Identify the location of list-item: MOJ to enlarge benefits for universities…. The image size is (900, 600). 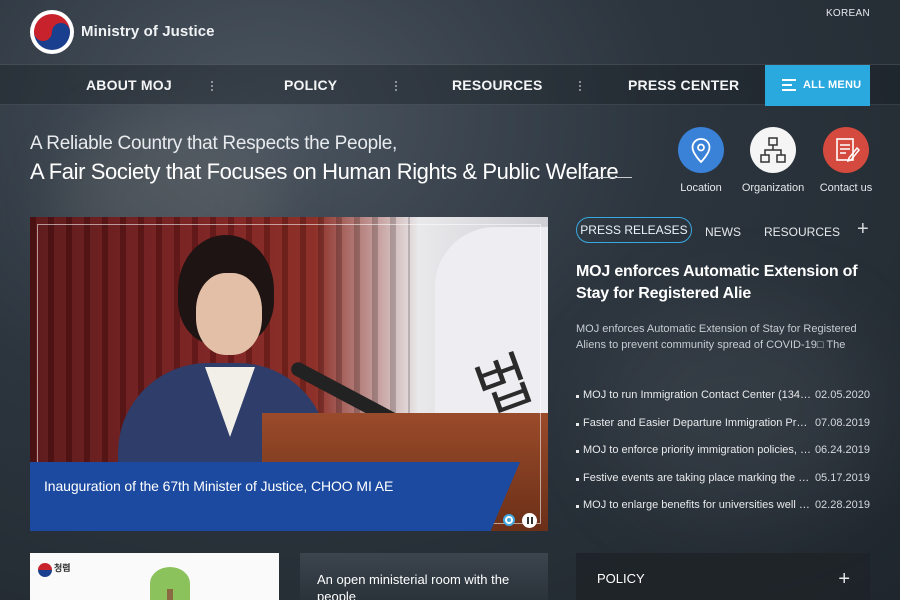
(723, 513).